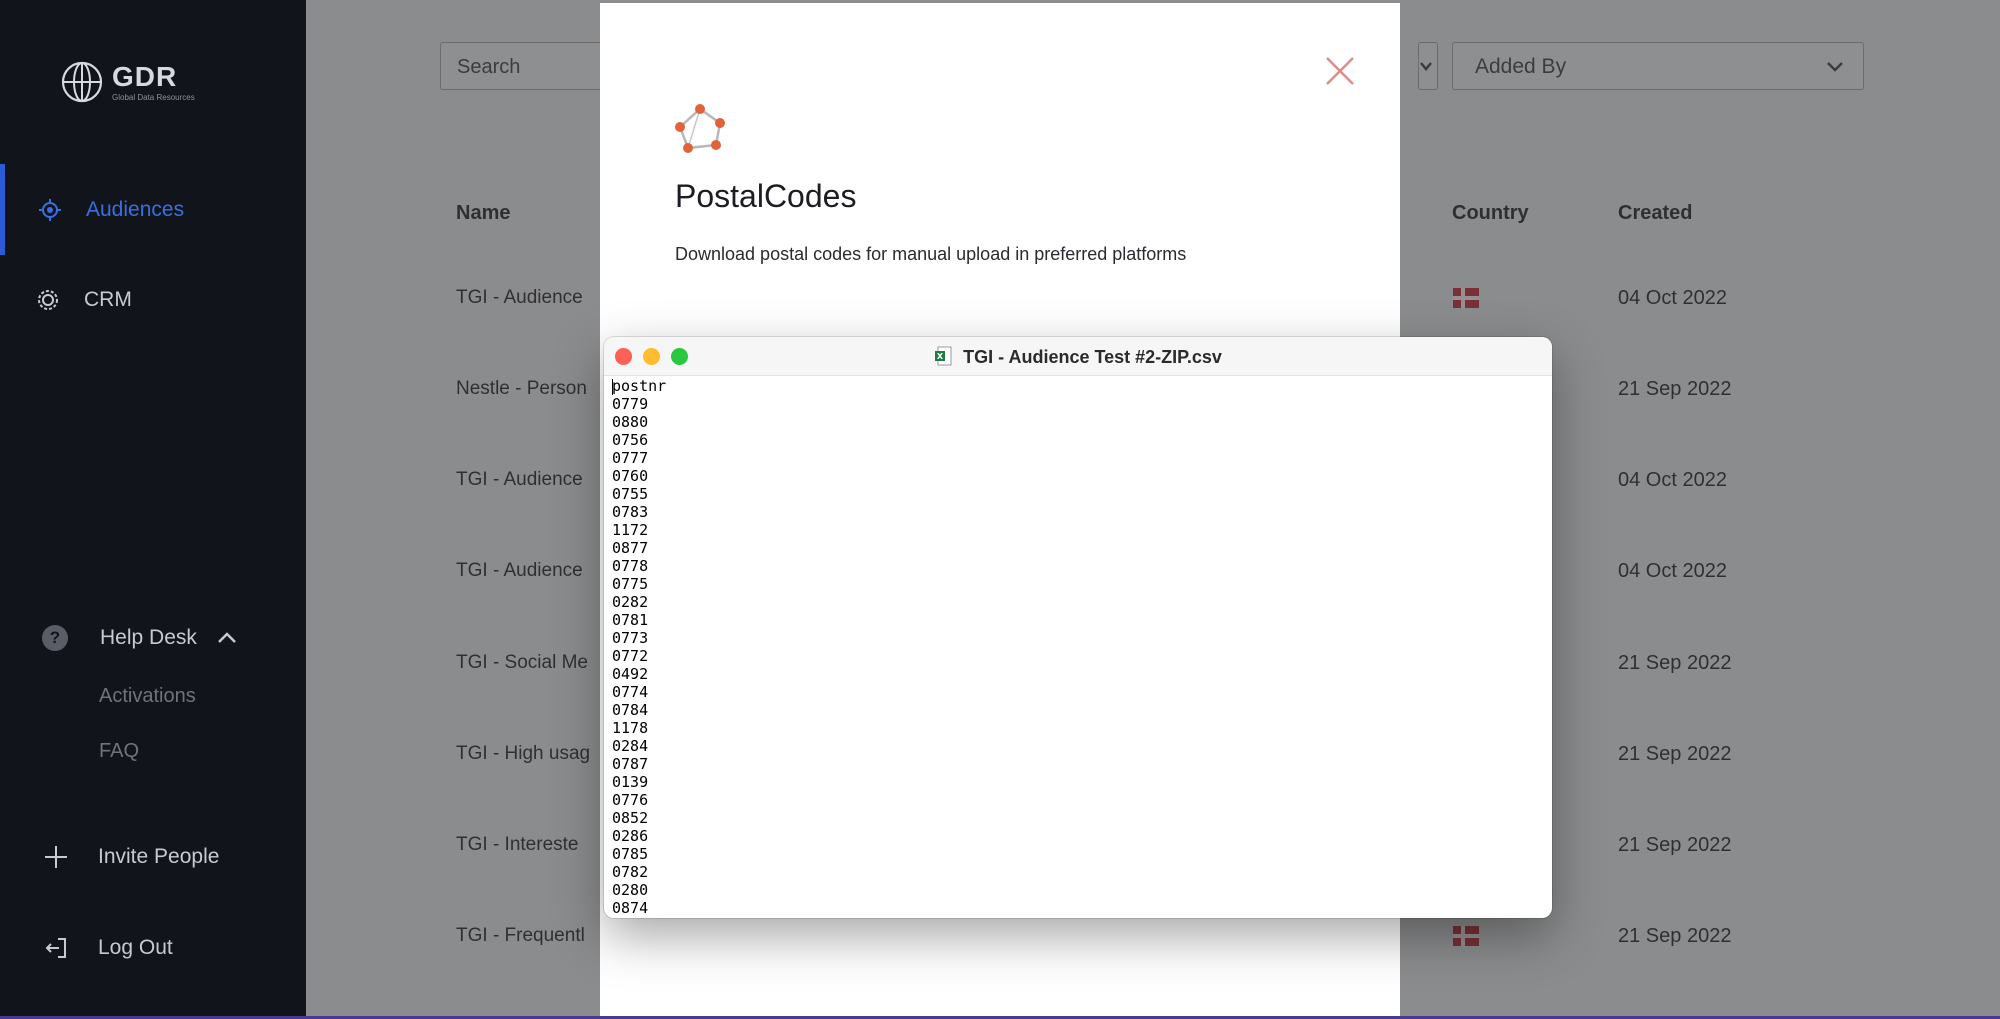 The width and height of the screenshot is (2000, 1019). I want to click on logo: GDR Global Data Resources, so click(127, 82).